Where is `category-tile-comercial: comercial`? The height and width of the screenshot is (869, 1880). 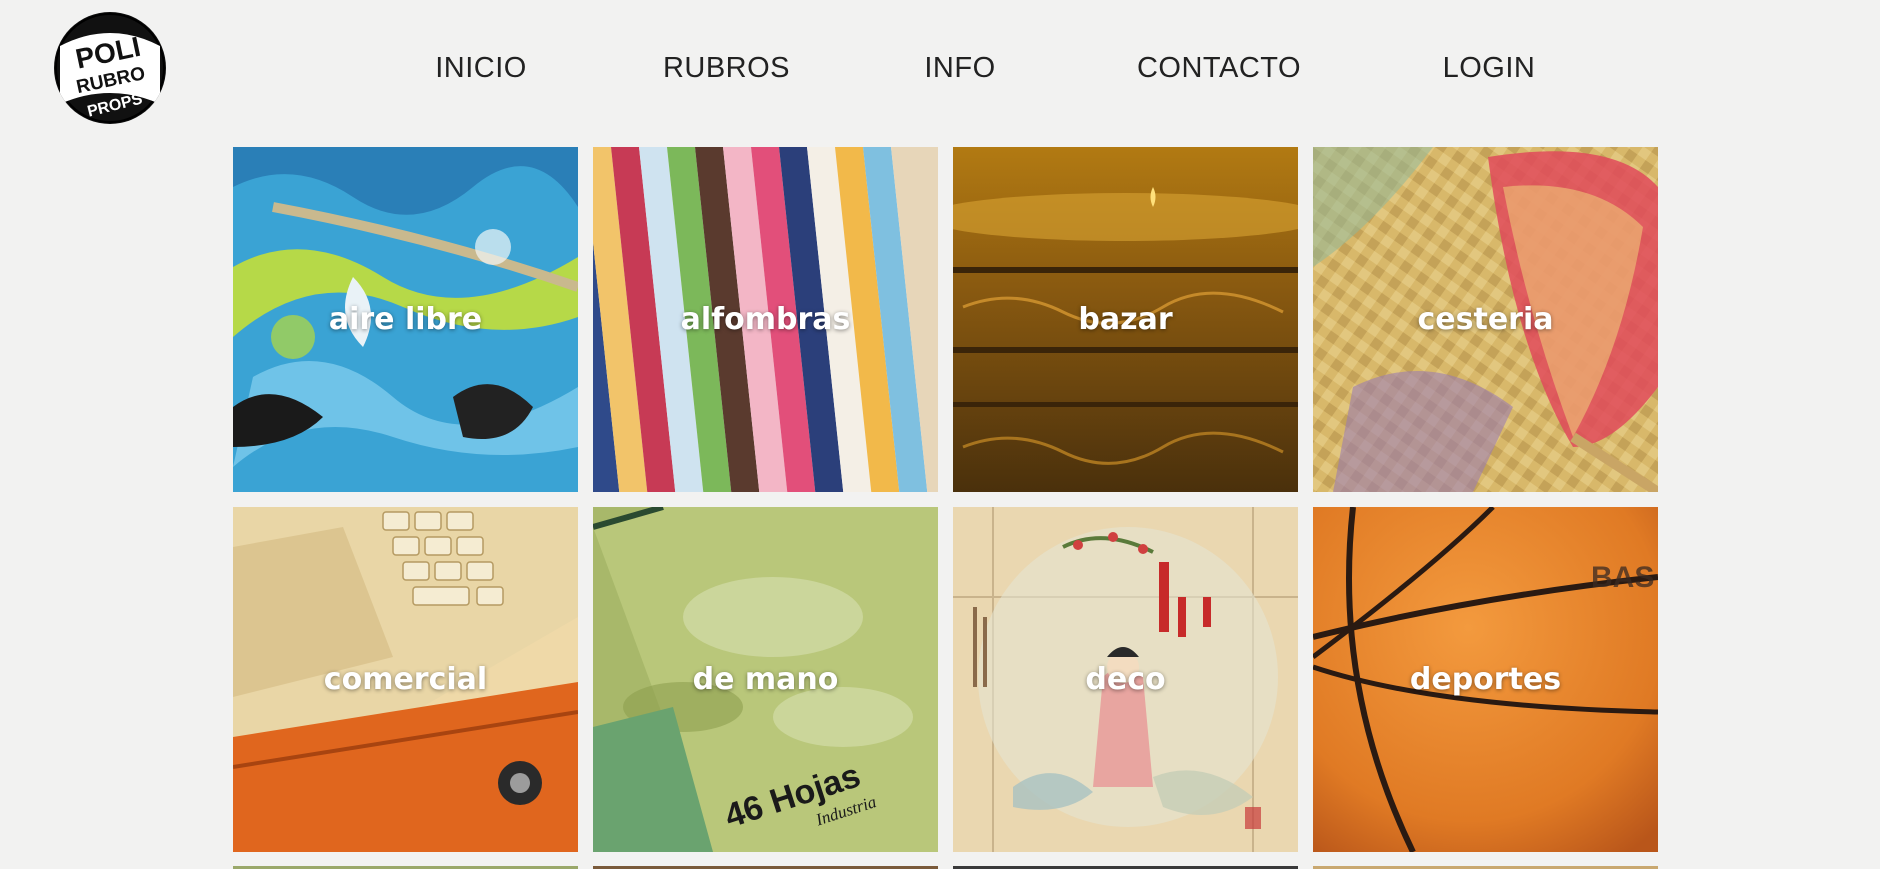 category-tile-comercial: comercial is located at coordinates (405, 679).